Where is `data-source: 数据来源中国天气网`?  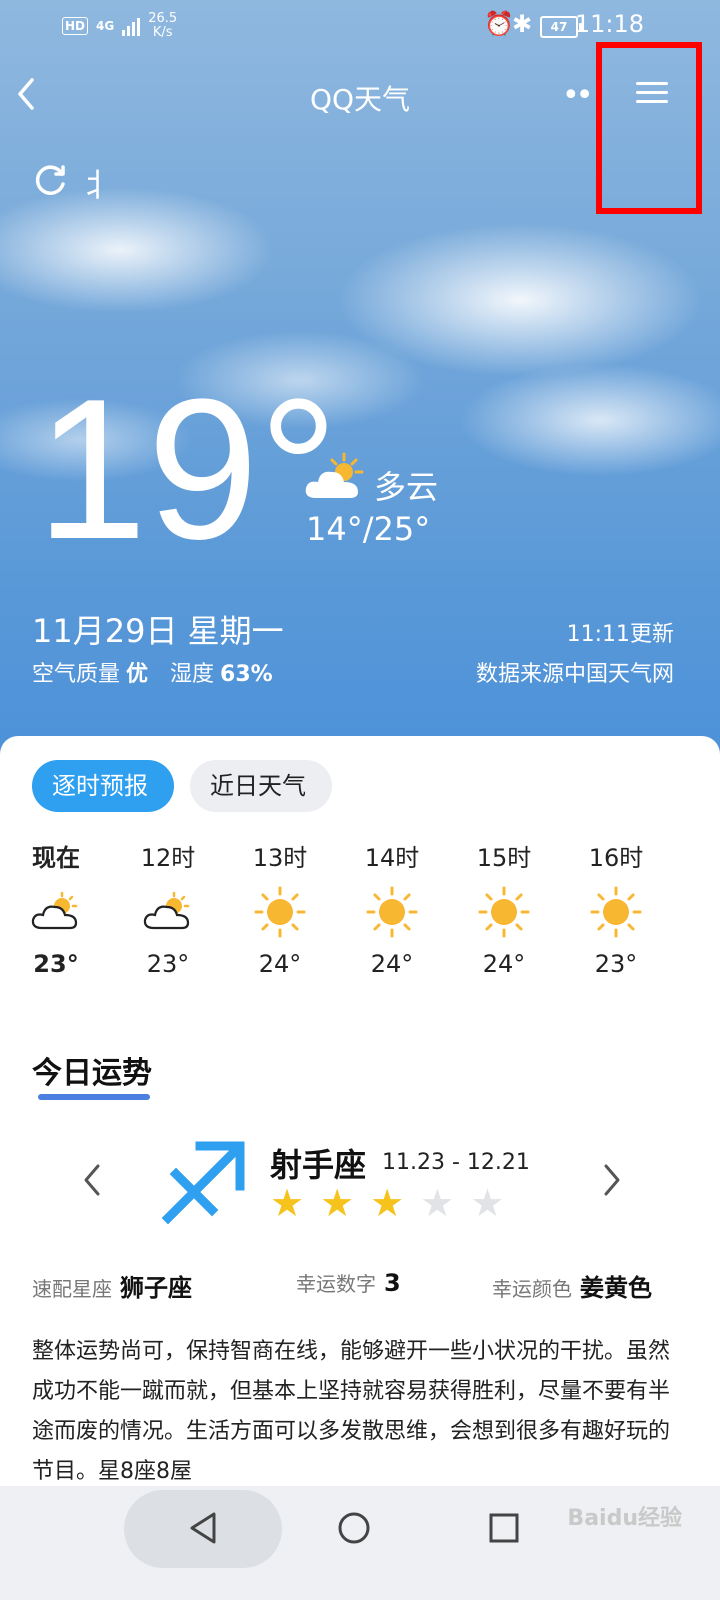 data-source: 数据来源中国天气网 is located at coordinates (574, 674).